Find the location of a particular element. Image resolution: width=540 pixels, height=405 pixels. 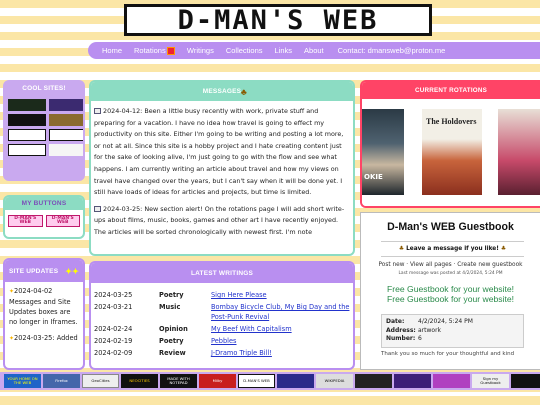

table-row: 2024-02-09 Review J-Dramo Triple Bill! is located at coordinates (222, 353).